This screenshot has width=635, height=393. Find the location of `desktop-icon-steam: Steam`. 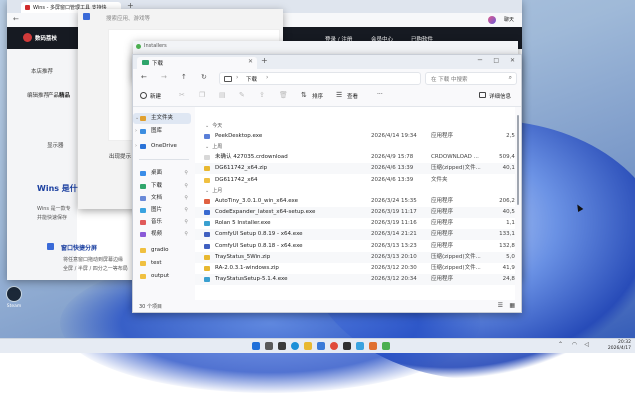

desktop-icon-steam: Steam is located at coordinates (14, 297).